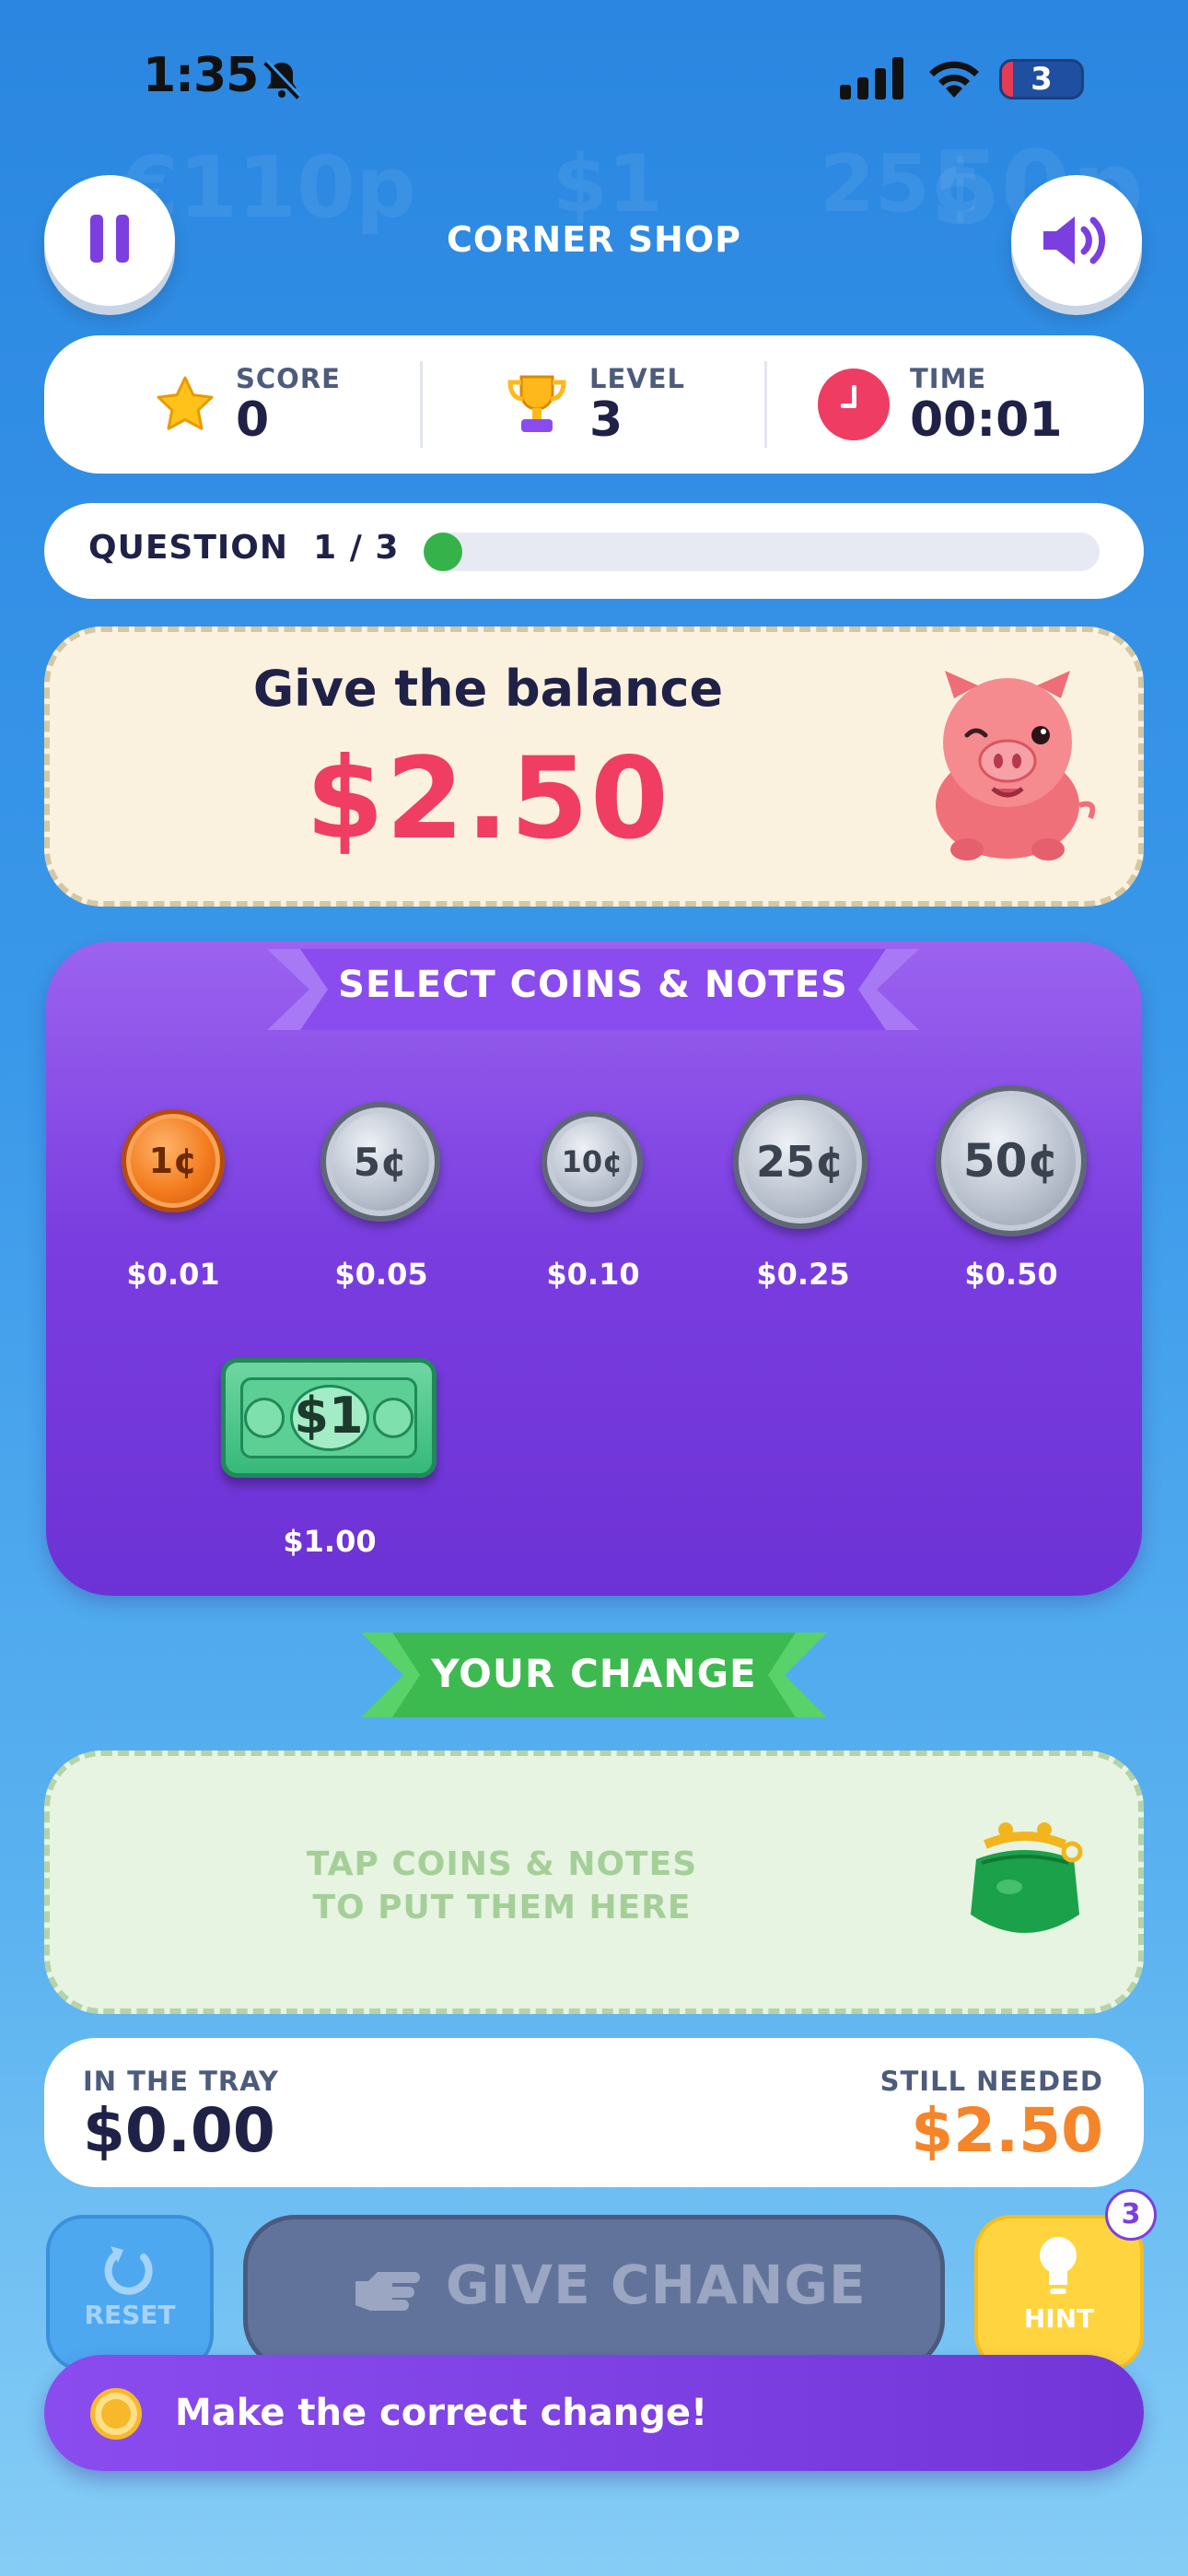  Describe the element at coordinates (536, 403) in the screenshot. I see `trophy-icon` at that location.